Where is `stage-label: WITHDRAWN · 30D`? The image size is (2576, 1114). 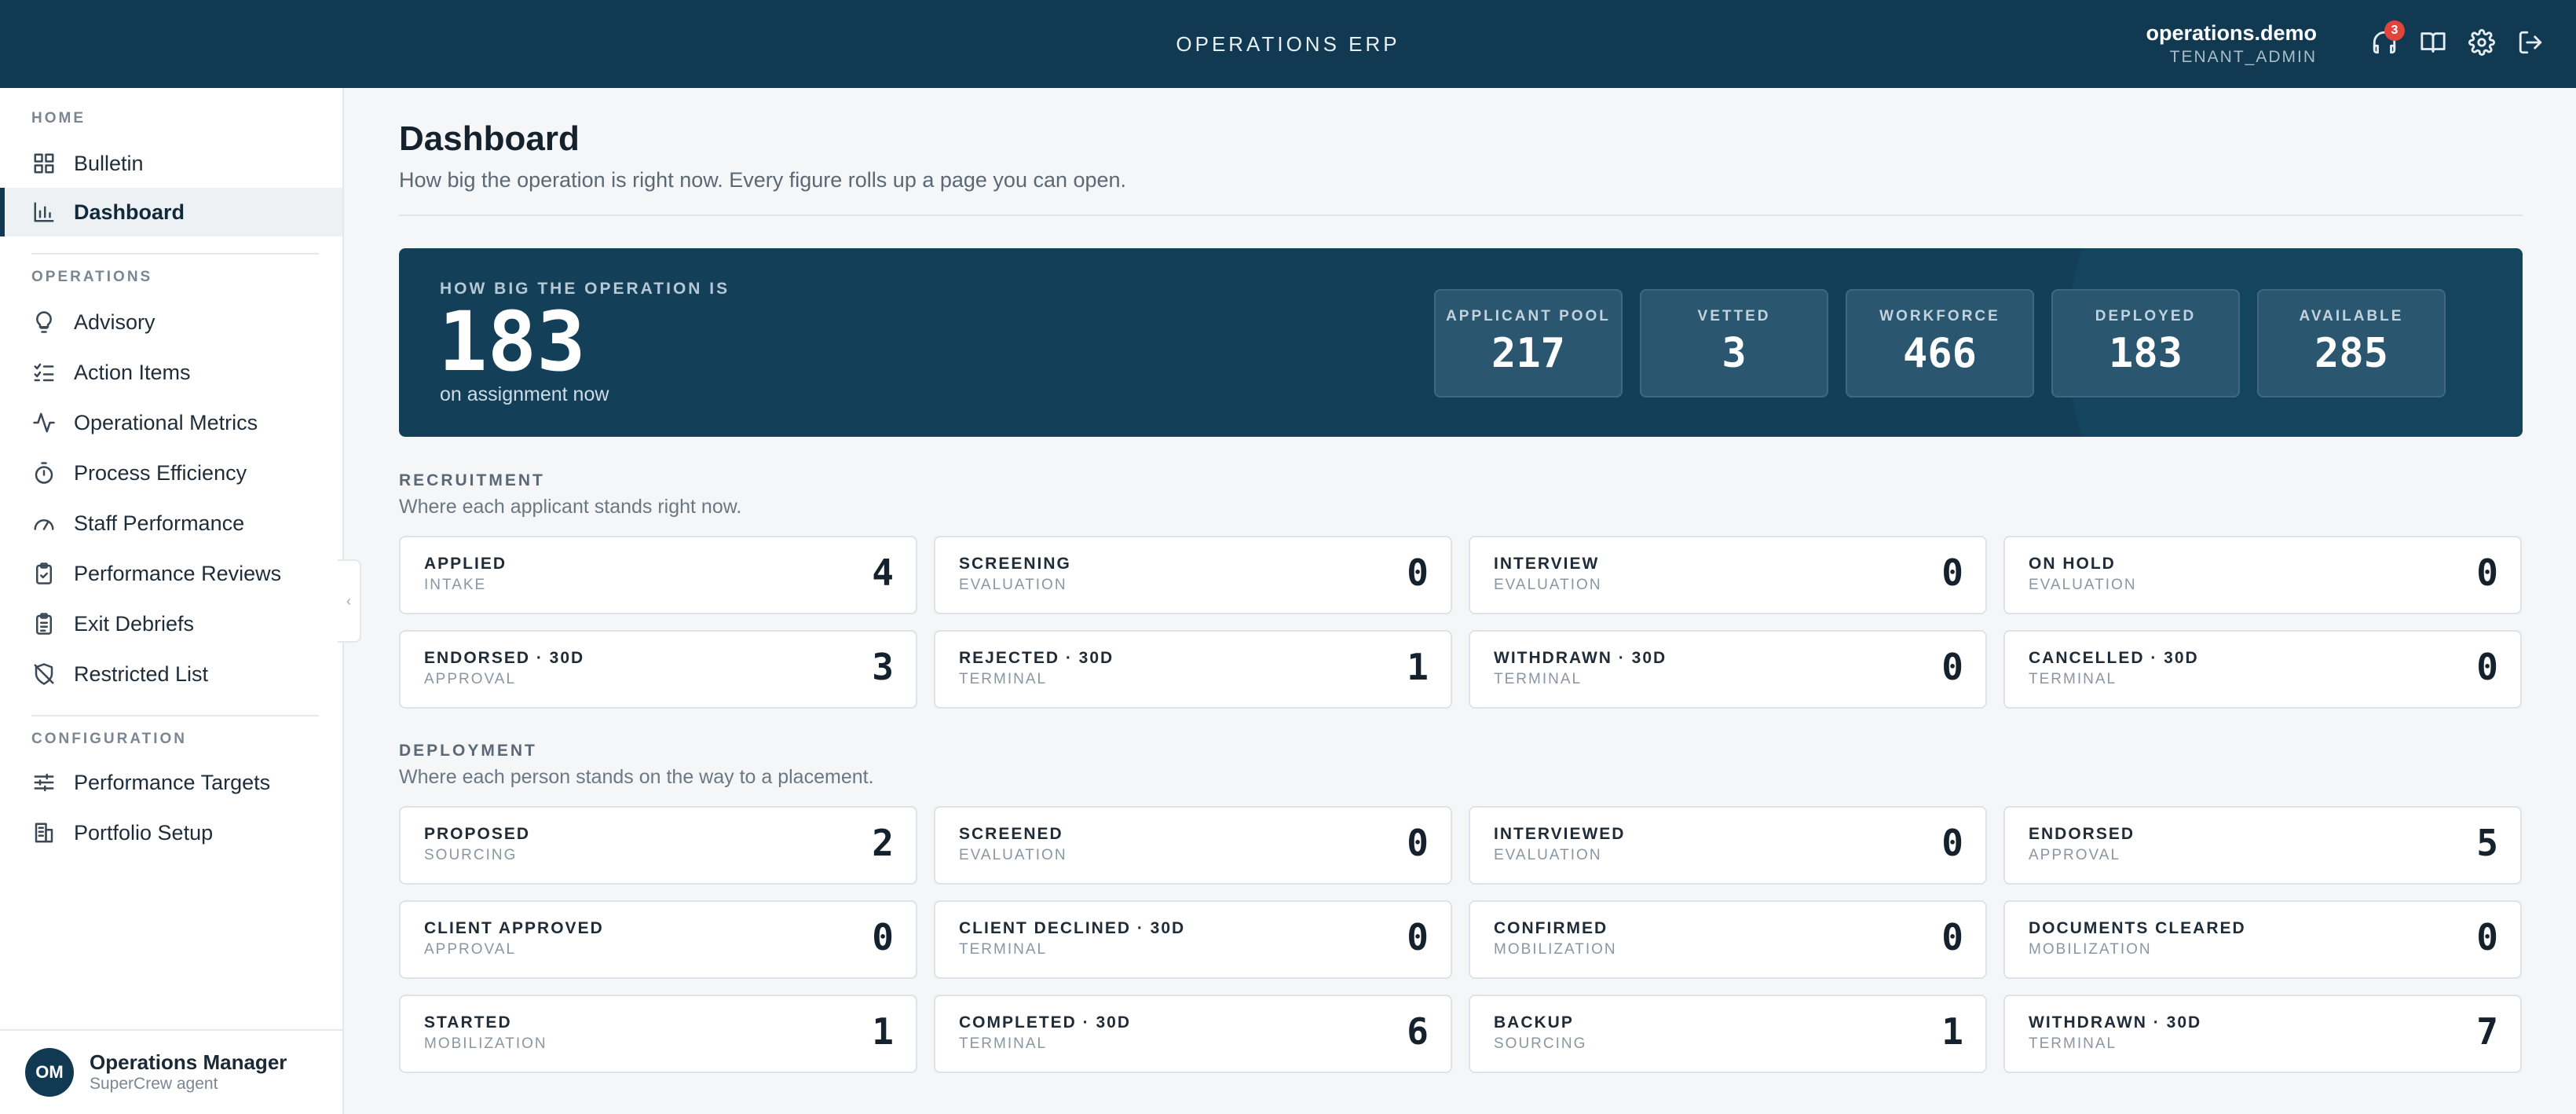 stage-label: WITHDRAWN · 30D is located at coordinates (1581, 658).